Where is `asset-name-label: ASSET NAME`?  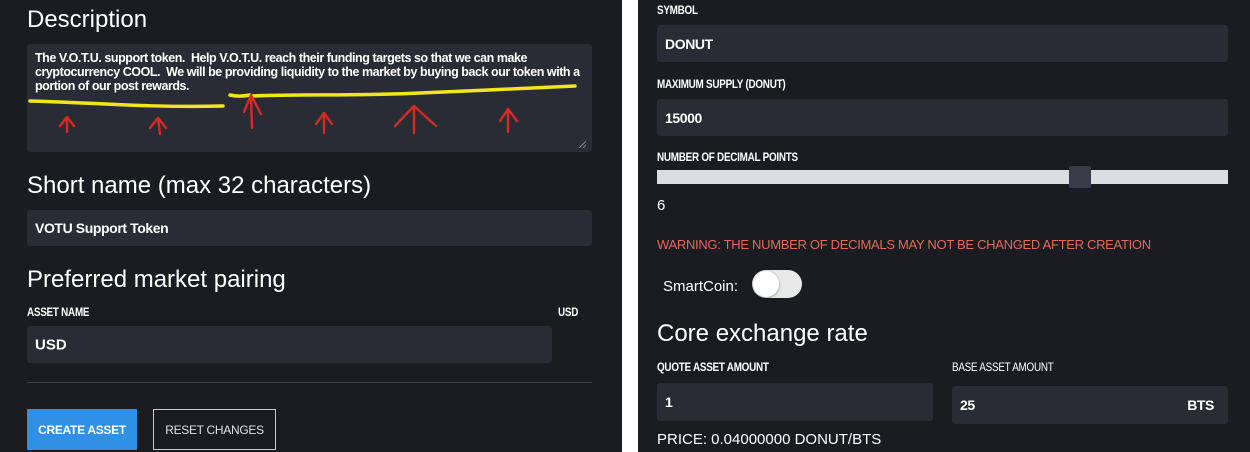
asset-name-label: ASSET NAME is located at coordinates (58, 313).